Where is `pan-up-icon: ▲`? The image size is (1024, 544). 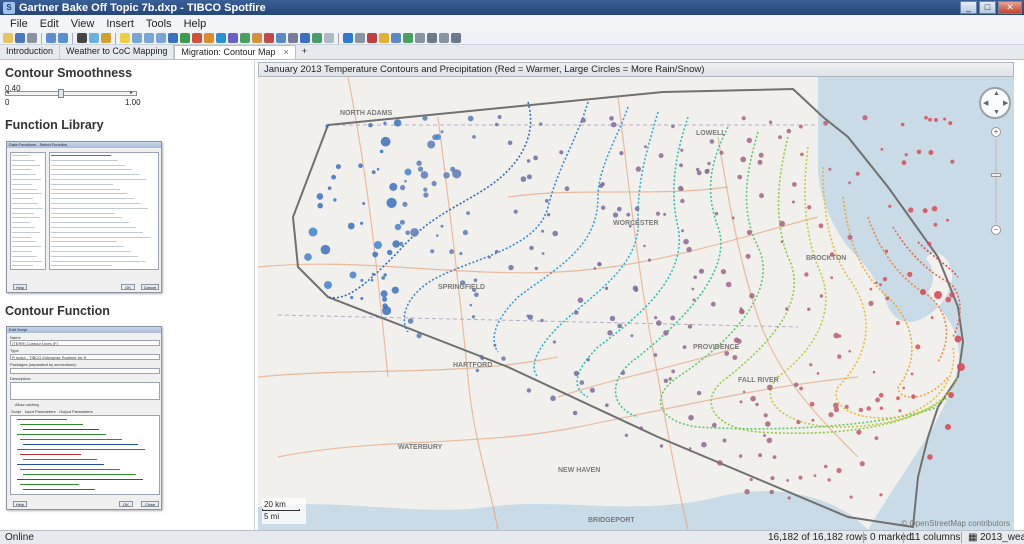 pan-up-icon: ▲ is located at coordinates (996, 93).